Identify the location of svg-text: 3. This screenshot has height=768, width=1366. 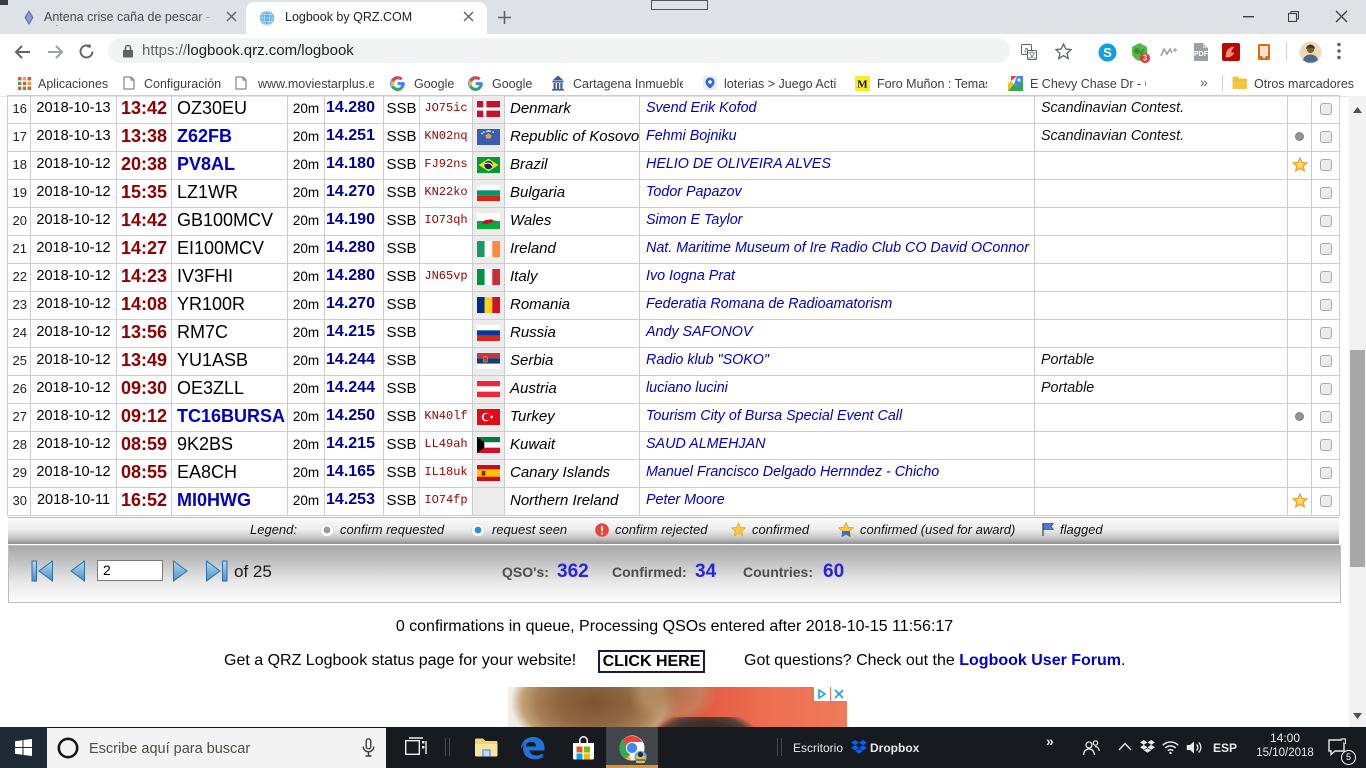
(1145, 58).